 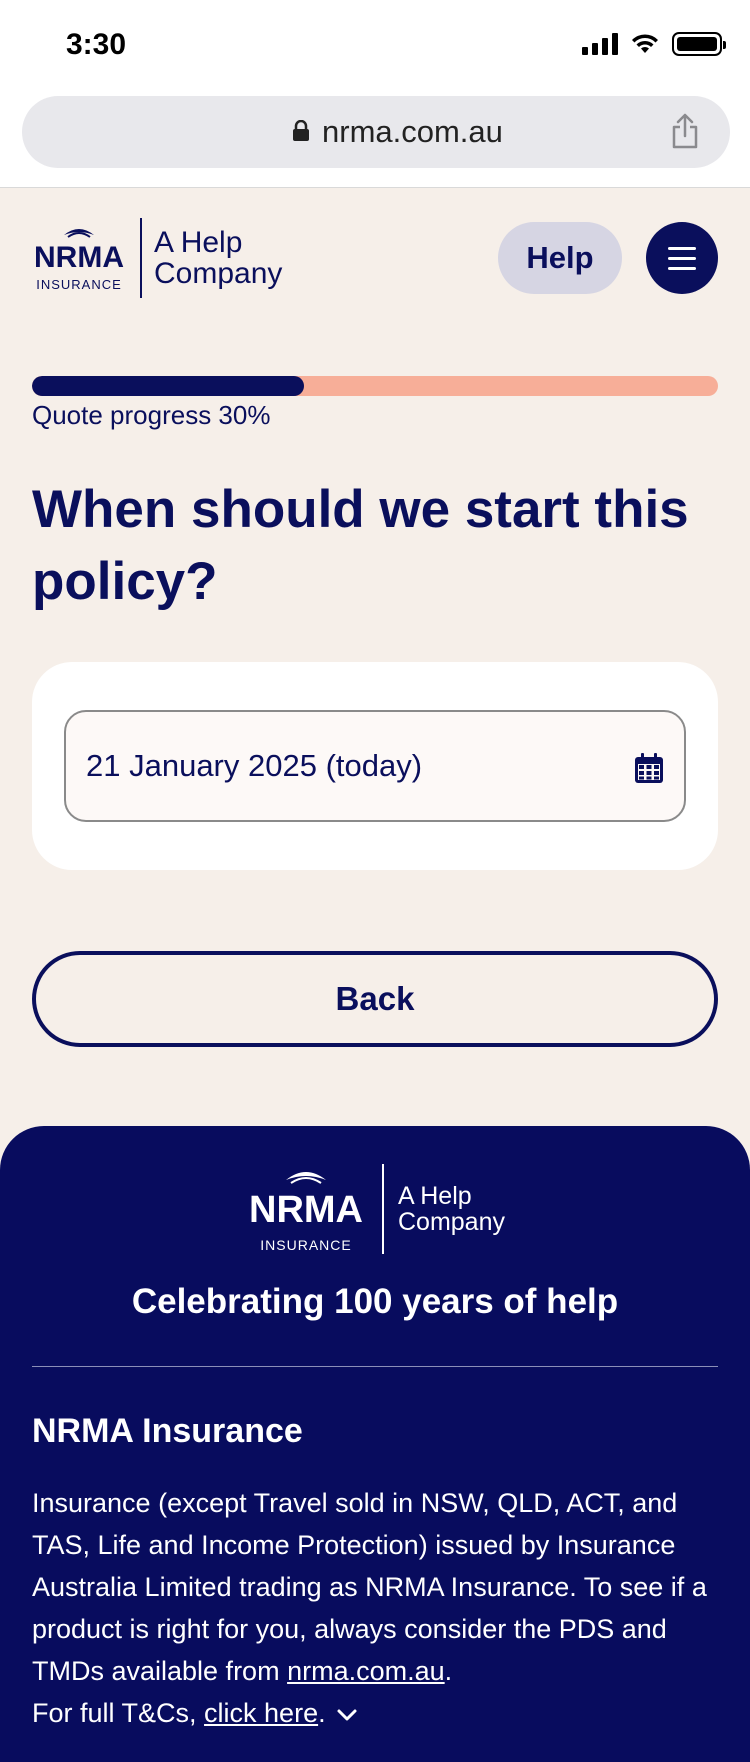 I want to click on start-date-field: 21 January 2025 (today), so click(x=375, y=766).